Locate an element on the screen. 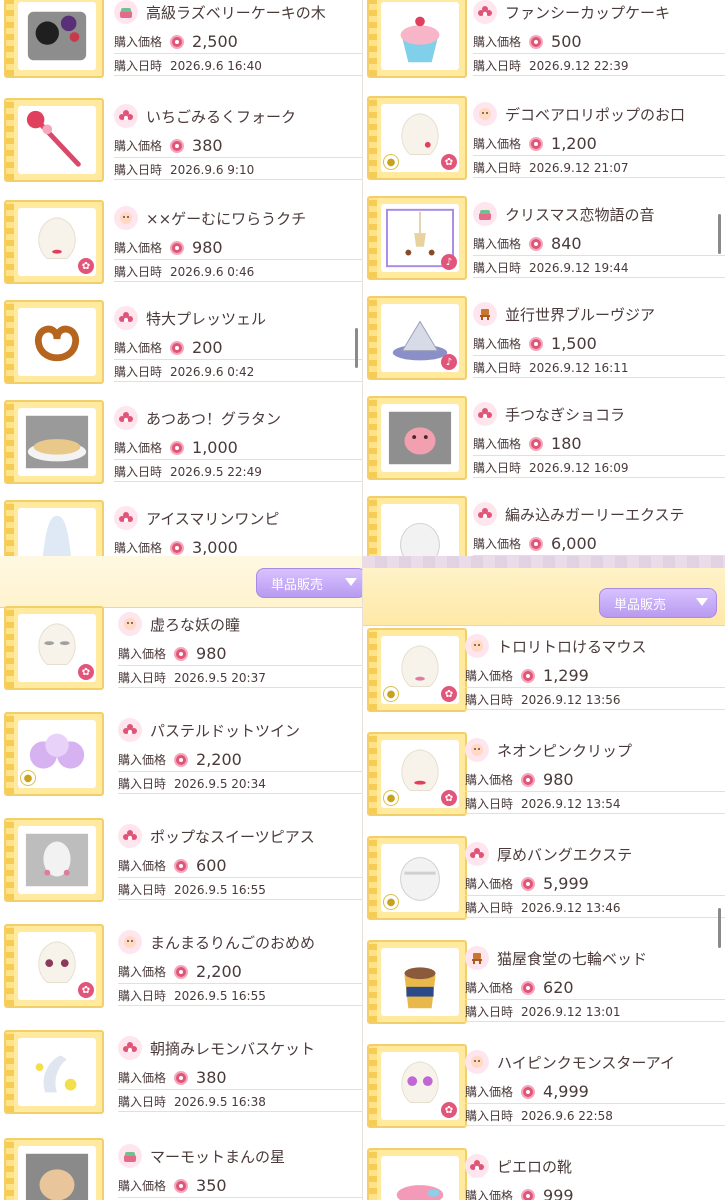  list-item: 朝摘みレモンバスケット 購入価格 380 購入日時 2026.9.5 16:38 is located at coordinates (181, 1074).